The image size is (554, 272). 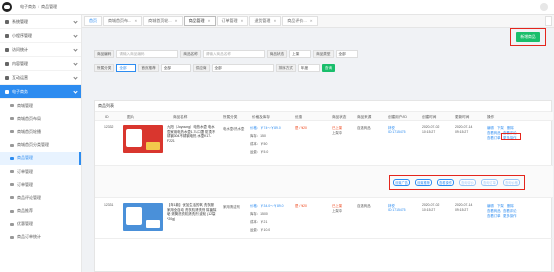 I want to click on search-button: 查询, so click(x=328, y=68).